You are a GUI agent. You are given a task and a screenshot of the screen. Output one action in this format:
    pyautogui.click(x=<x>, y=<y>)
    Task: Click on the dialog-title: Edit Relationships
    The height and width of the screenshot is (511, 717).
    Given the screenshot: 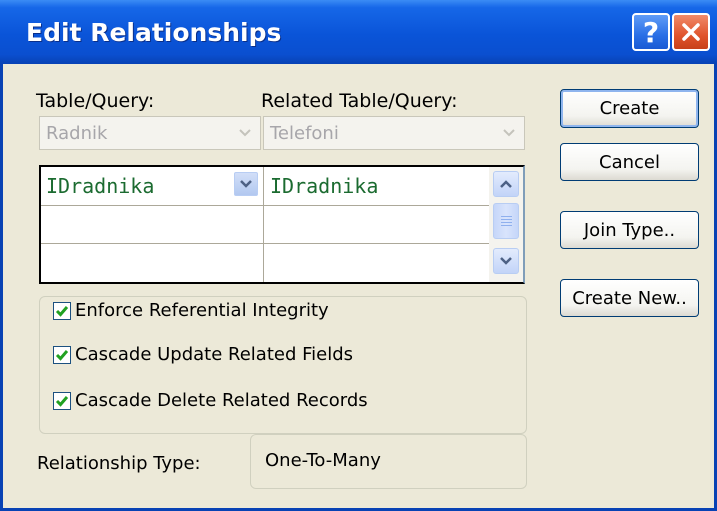 What is the action you would take?
    pyautogui.click(x=154, y=32)
    